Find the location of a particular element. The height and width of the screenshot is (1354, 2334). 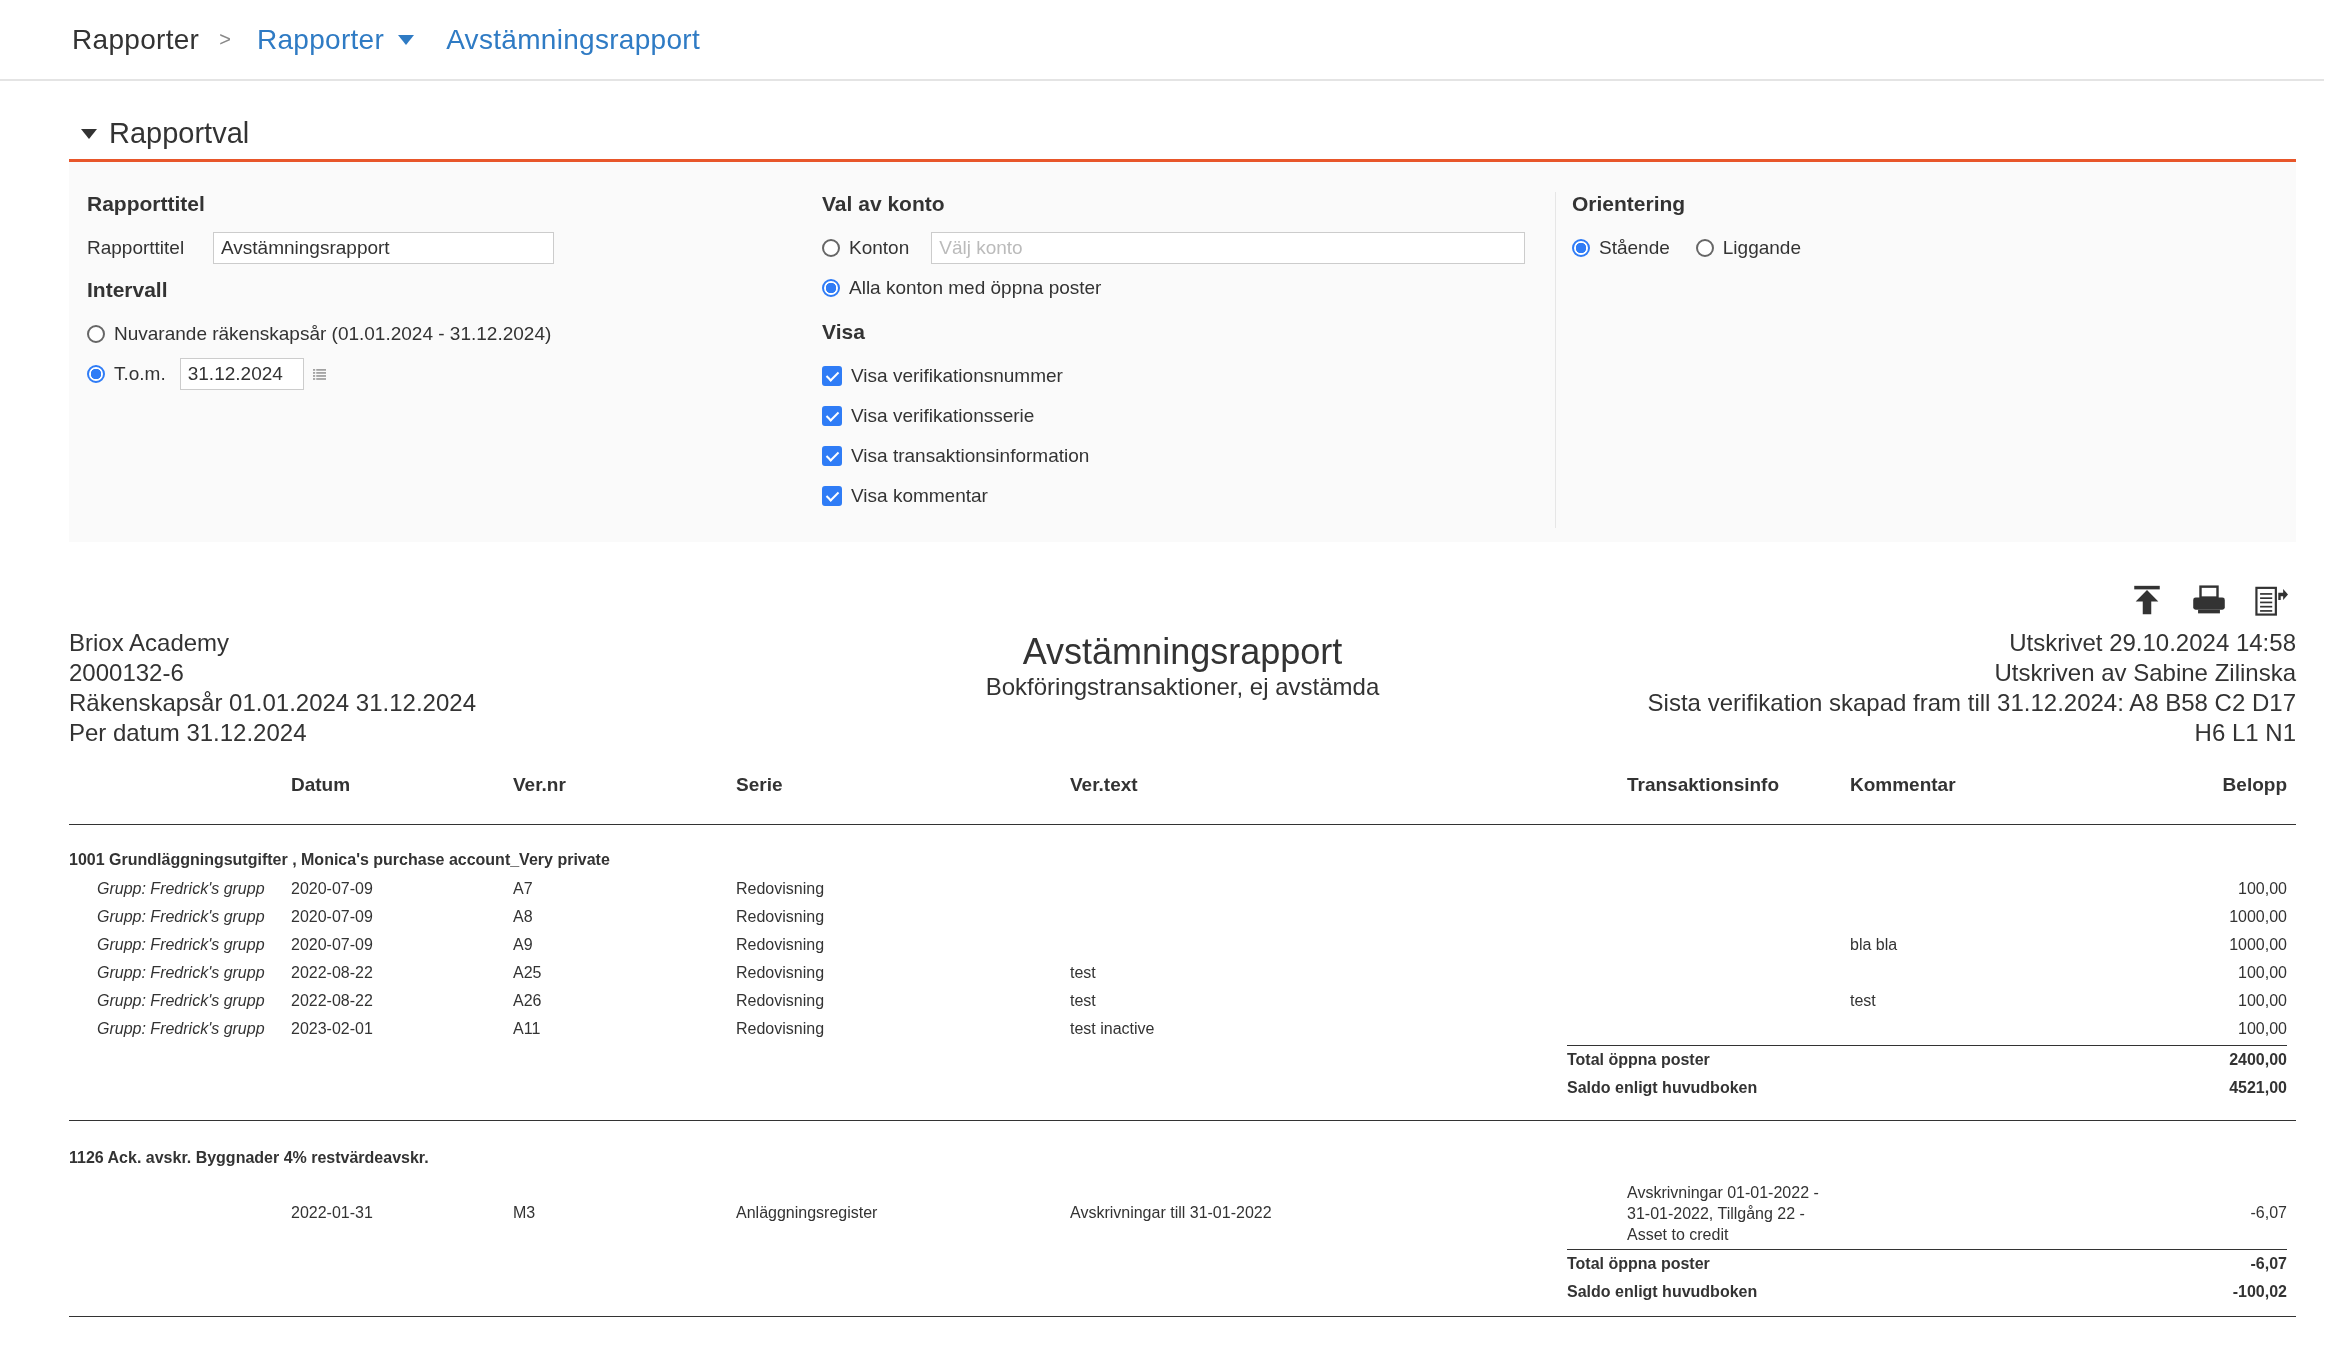

group-heading: Rapporttitel is located at coordinates (146, 204).